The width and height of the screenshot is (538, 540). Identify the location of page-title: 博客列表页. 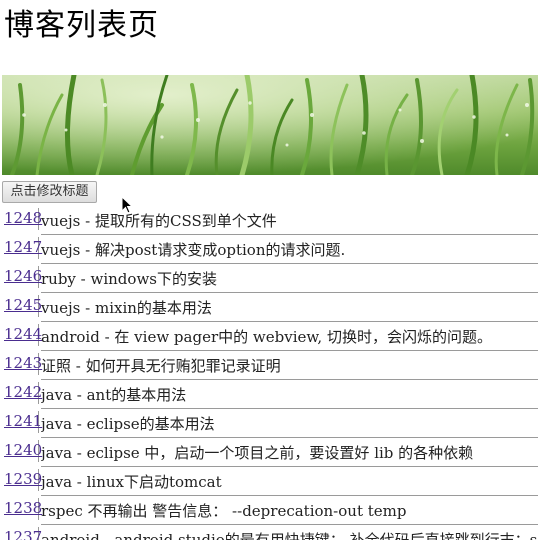
(81, 25).